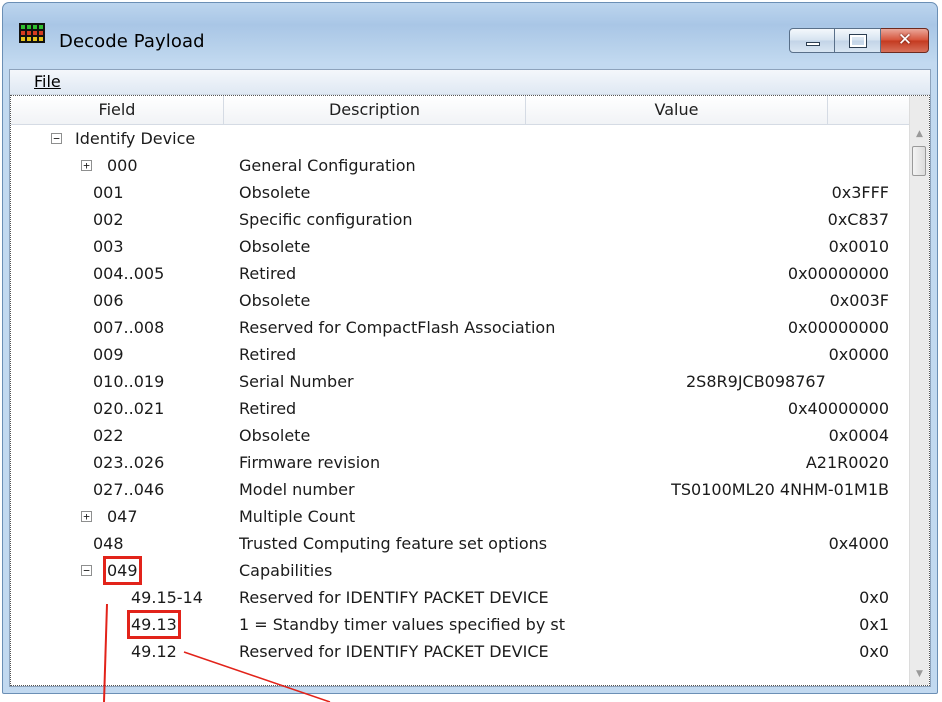 The width and height of the screenshot is (942, 702). Describe the element at coordinates (463, 408) in the screenshot. I see `tree-row: 020..021 Retired 0x40000000` at that location.